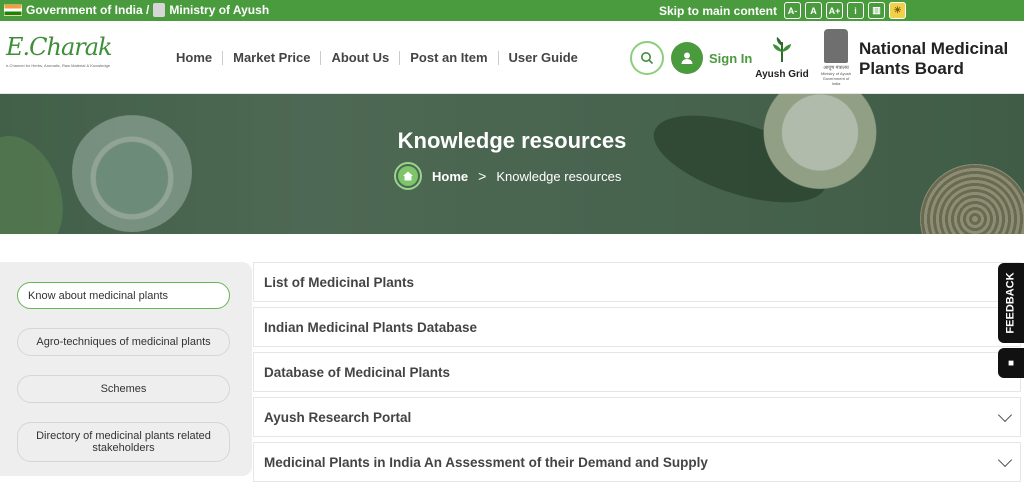  Describe the element at coordinates (543, 57) in the screenshot. I see `nav-user-guide: User Guide` at that location.